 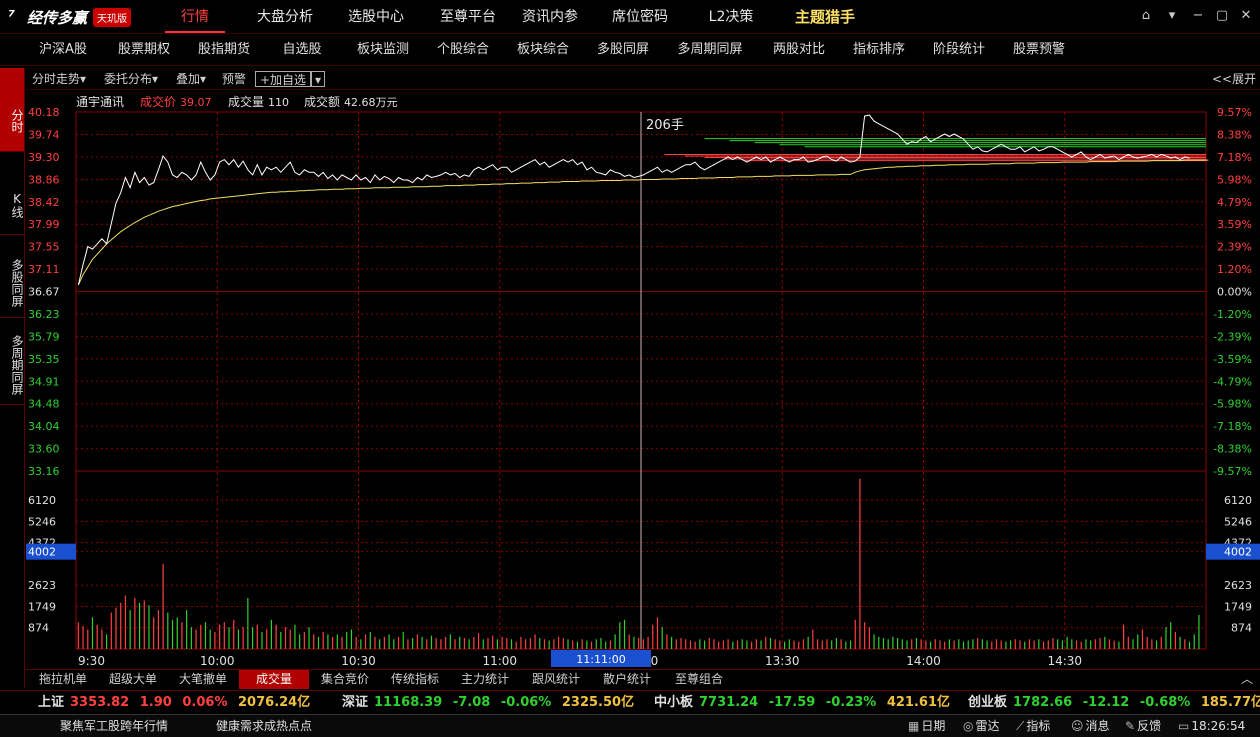 I want to click on pct-tick-label: -7.18%, so click(x=1232, y=426).